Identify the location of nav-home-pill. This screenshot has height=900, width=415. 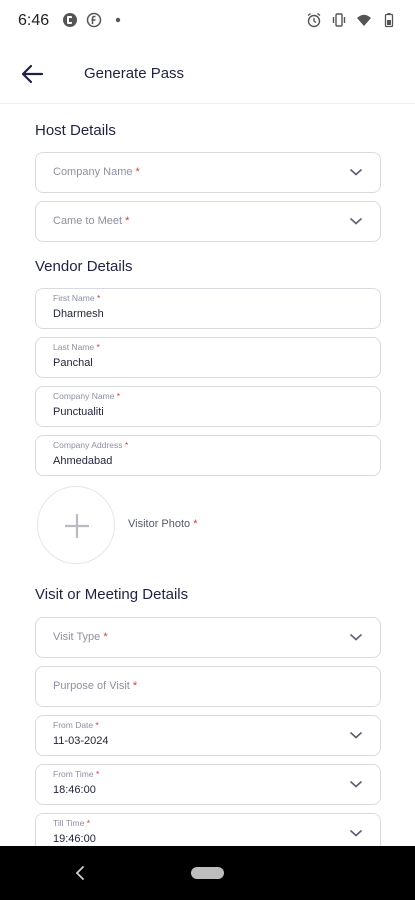
(207, 873).